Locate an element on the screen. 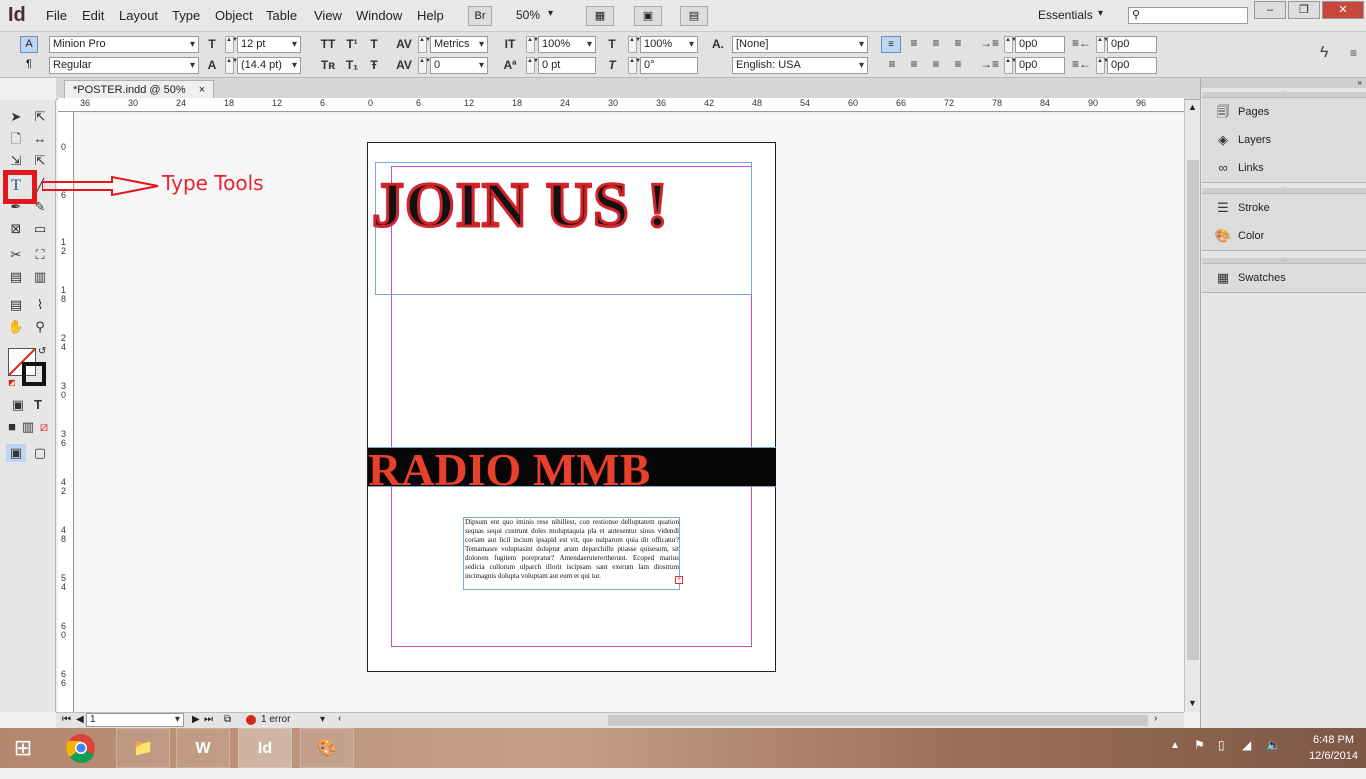 The height and width of the screenshot is (779, 1366). content-placer-icon: ⇱ is located at coordinates (40, 161).